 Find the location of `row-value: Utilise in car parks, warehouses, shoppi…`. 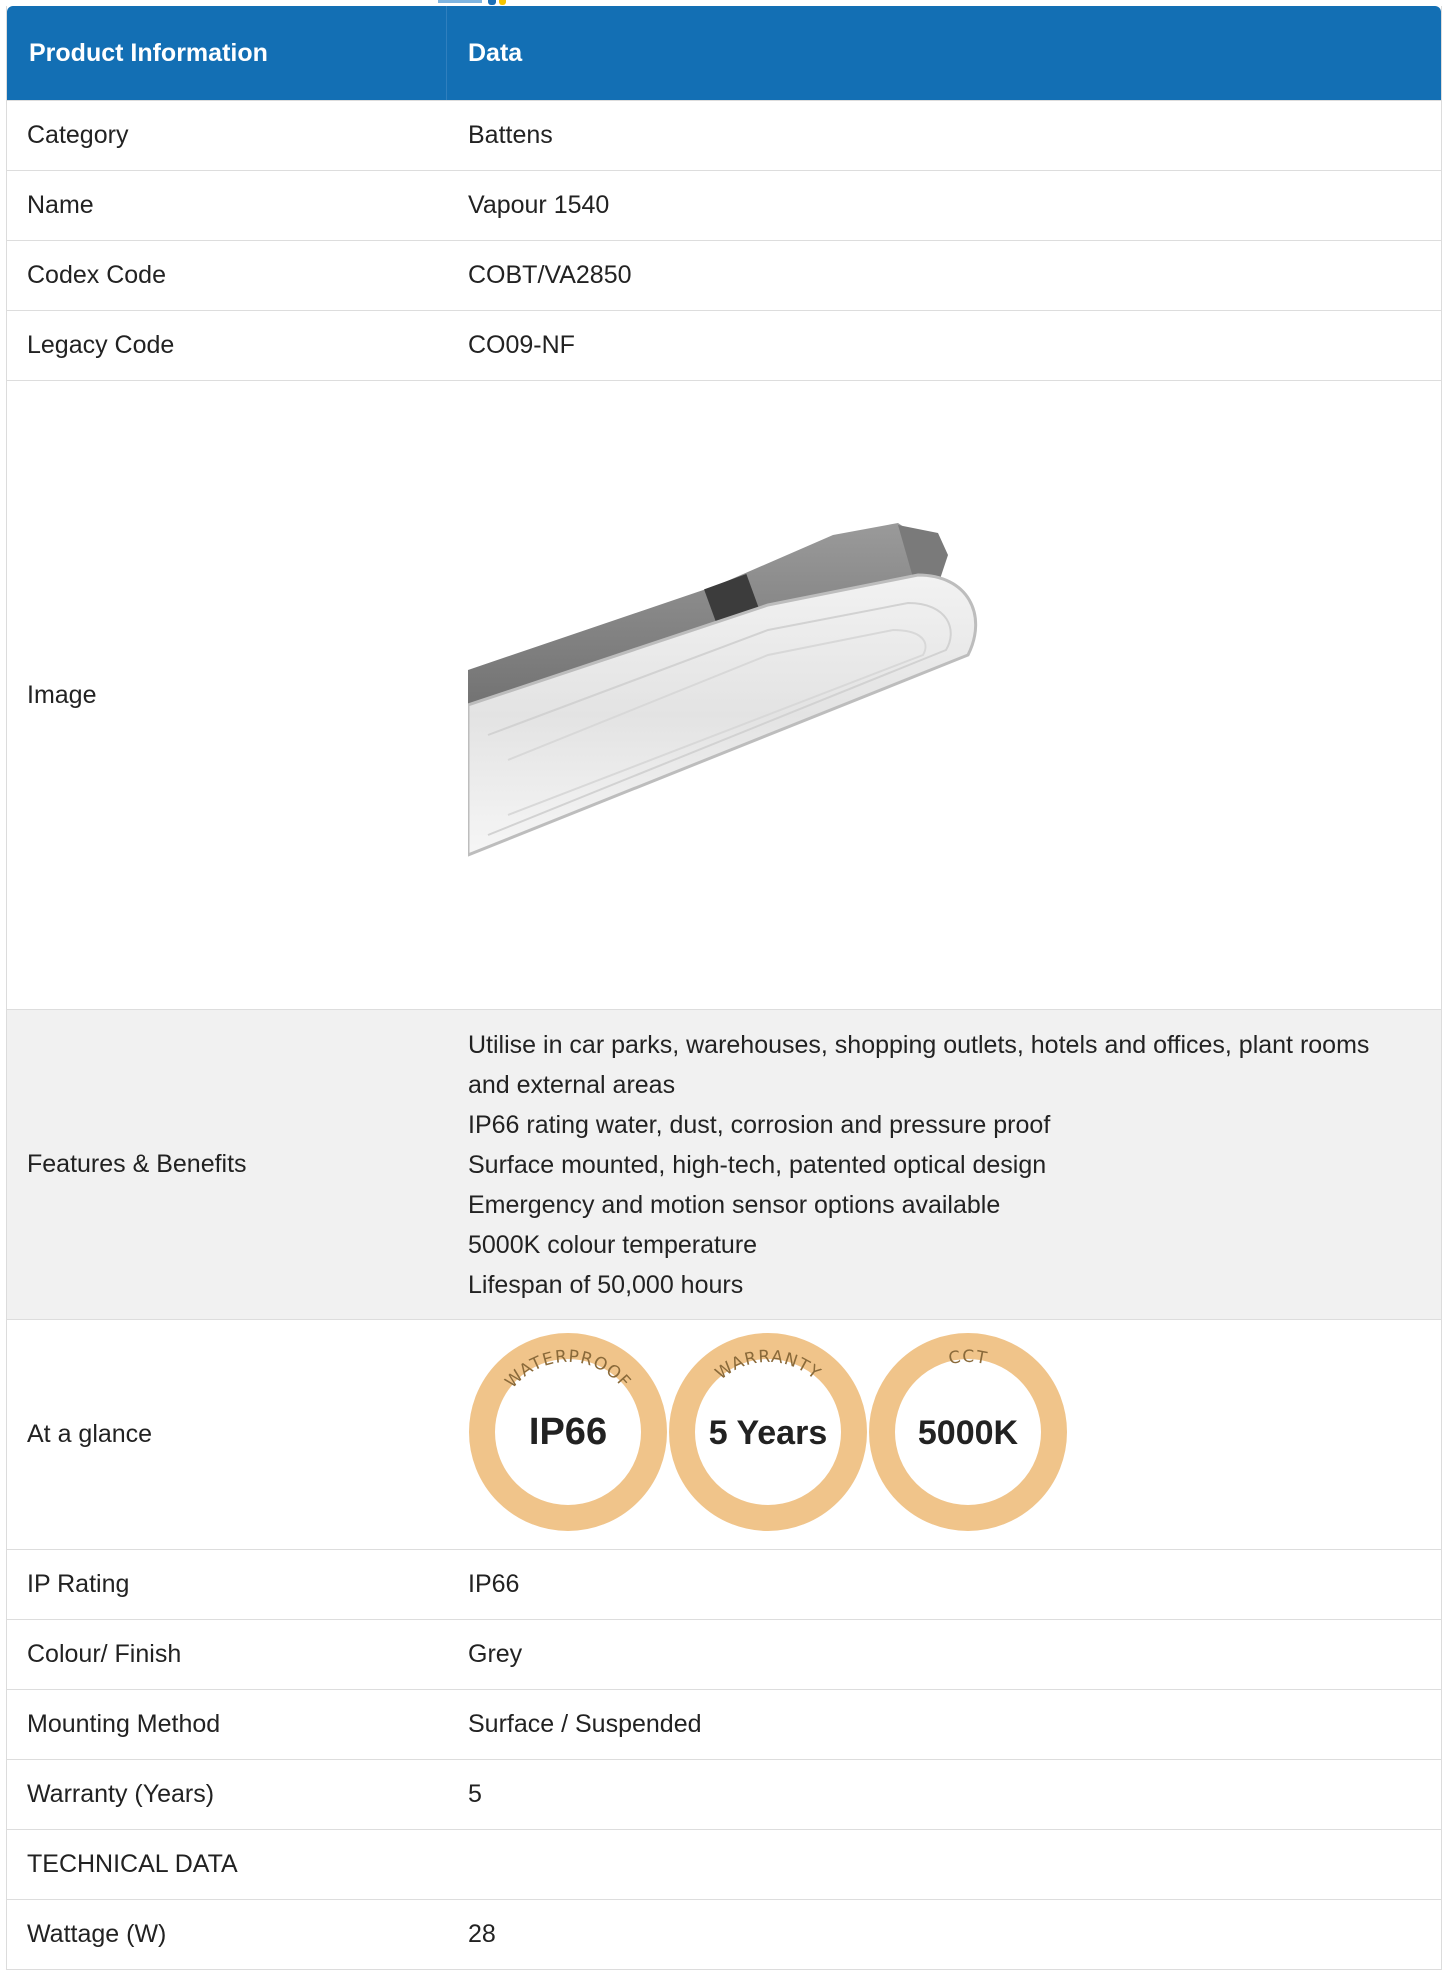

row-value: Utilise in car parks, warehouses, shoppi… is located at coordinates (944, 1164).